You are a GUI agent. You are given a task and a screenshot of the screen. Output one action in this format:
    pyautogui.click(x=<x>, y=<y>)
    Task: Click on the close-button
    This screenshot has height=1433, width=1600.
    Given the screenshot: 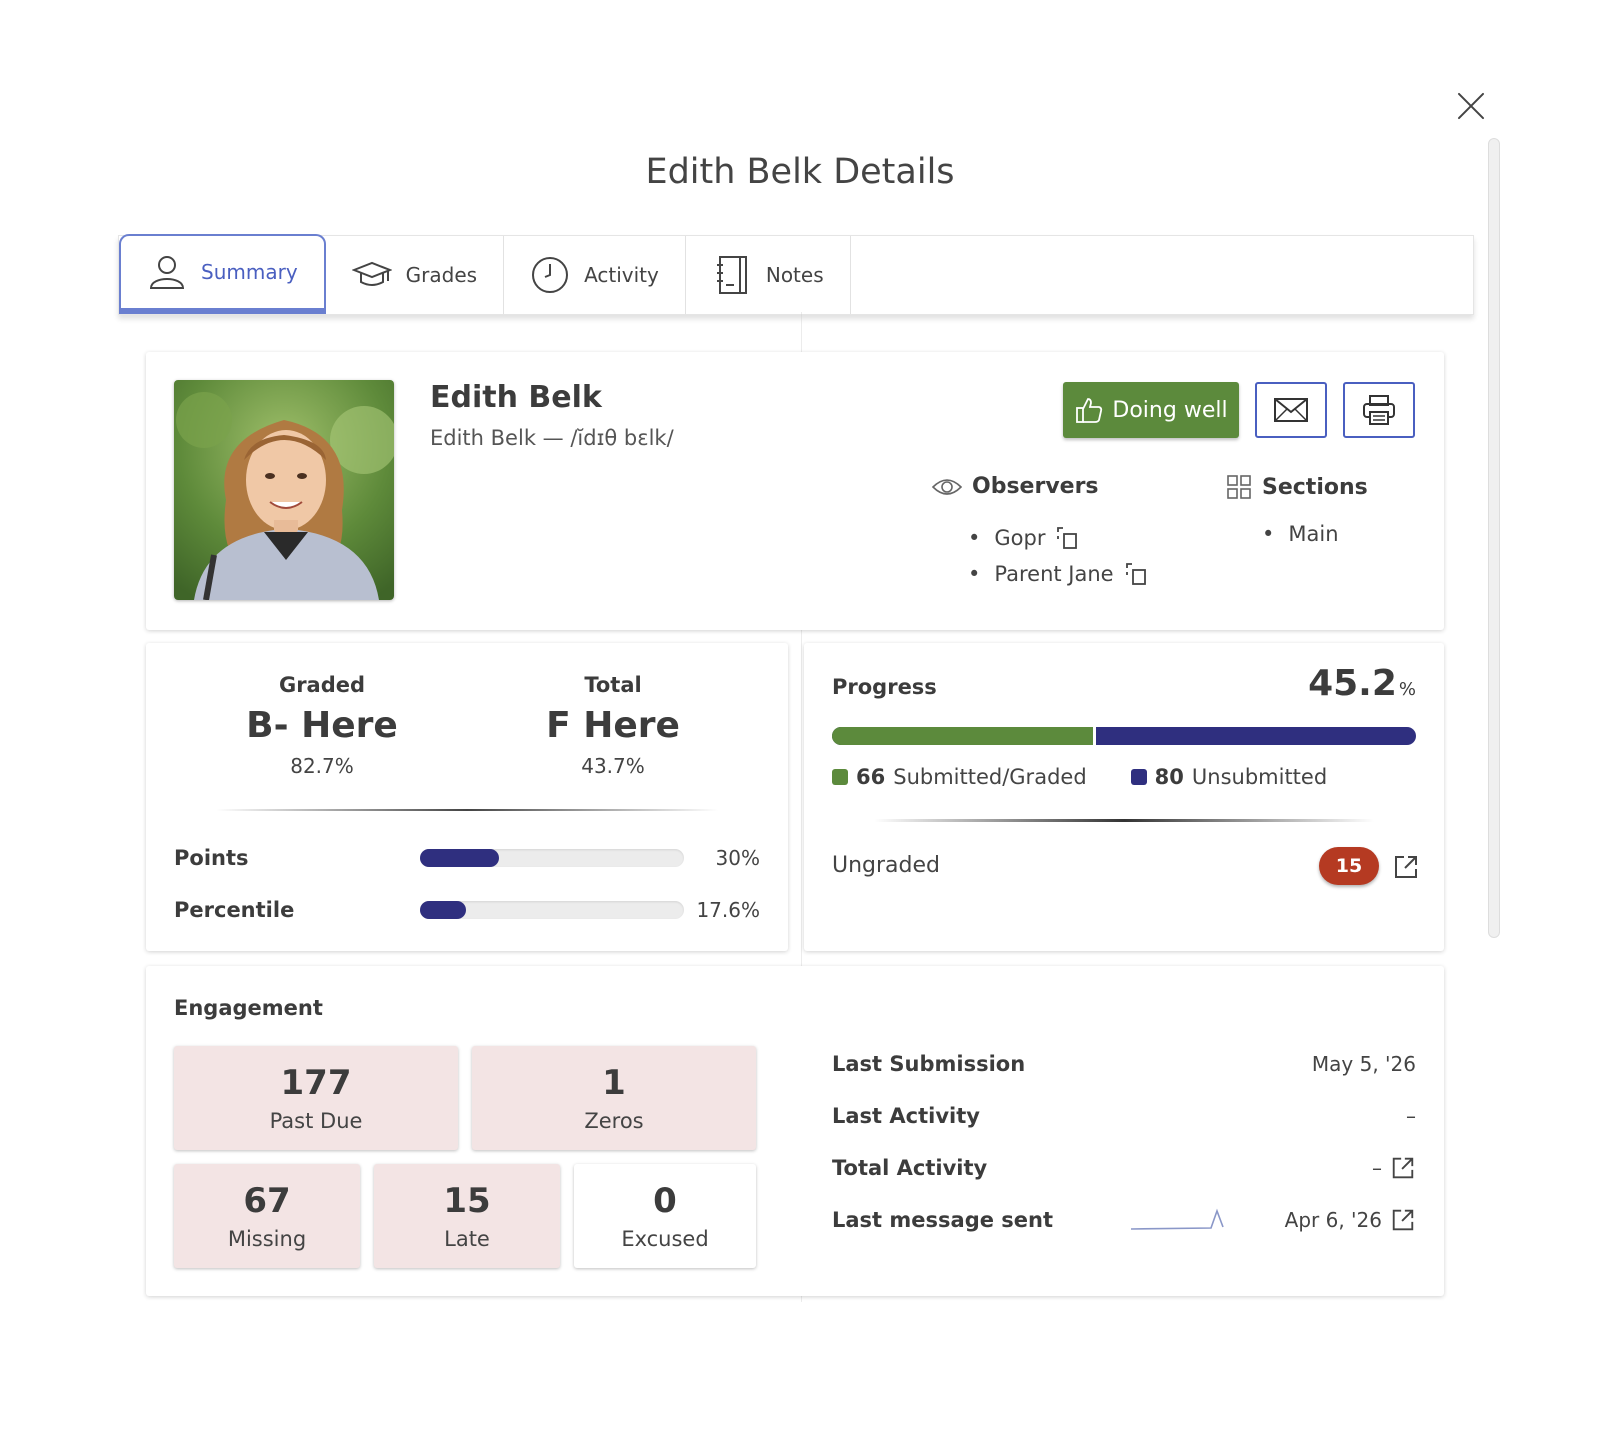 What is the action you would take?
    pyautogui.click(x=1471, y=106)
    